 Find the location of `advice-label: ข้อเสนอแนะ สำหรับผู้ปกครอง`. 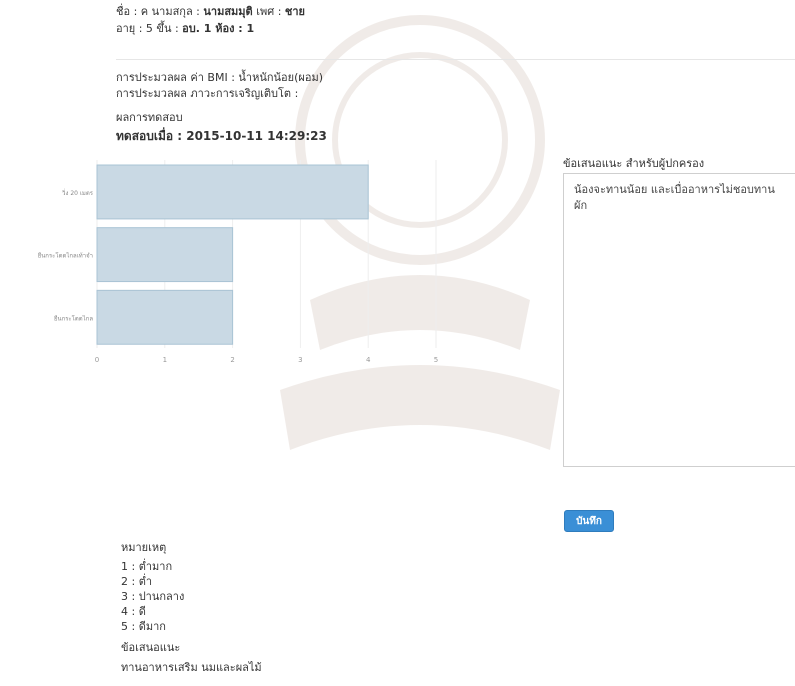

advice-label: ข้อเสนอแนะ สำหรับผู้ปกครอง is located at coordinates (634, 163).